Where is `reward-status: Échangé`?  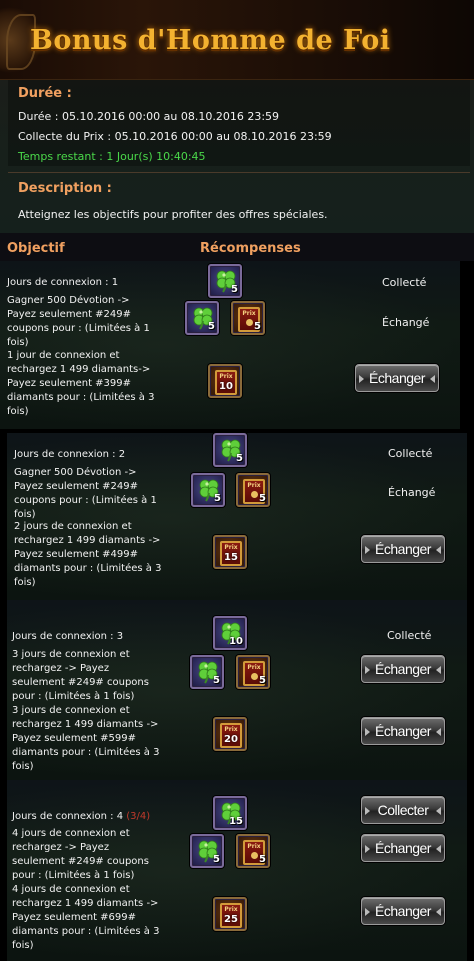
reward-status: Échangé is located at coordinates (406, 322).